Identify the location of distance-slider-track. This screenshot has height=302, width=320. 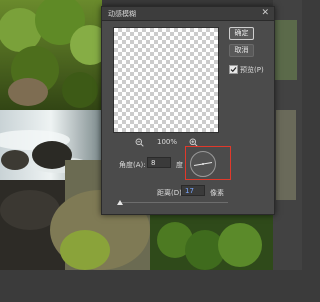
(174, 202).